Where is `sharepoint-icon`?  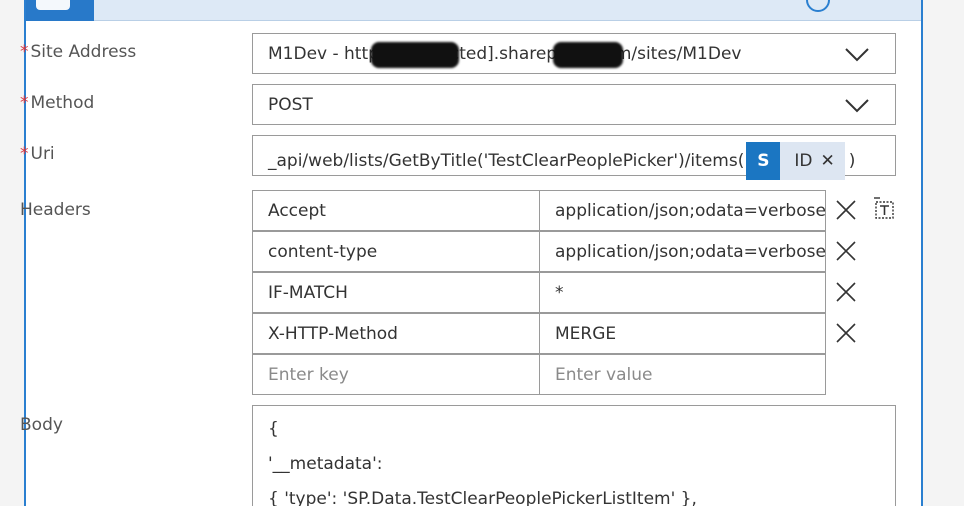
sharepoint-icon is located at coordinates (60, 10).